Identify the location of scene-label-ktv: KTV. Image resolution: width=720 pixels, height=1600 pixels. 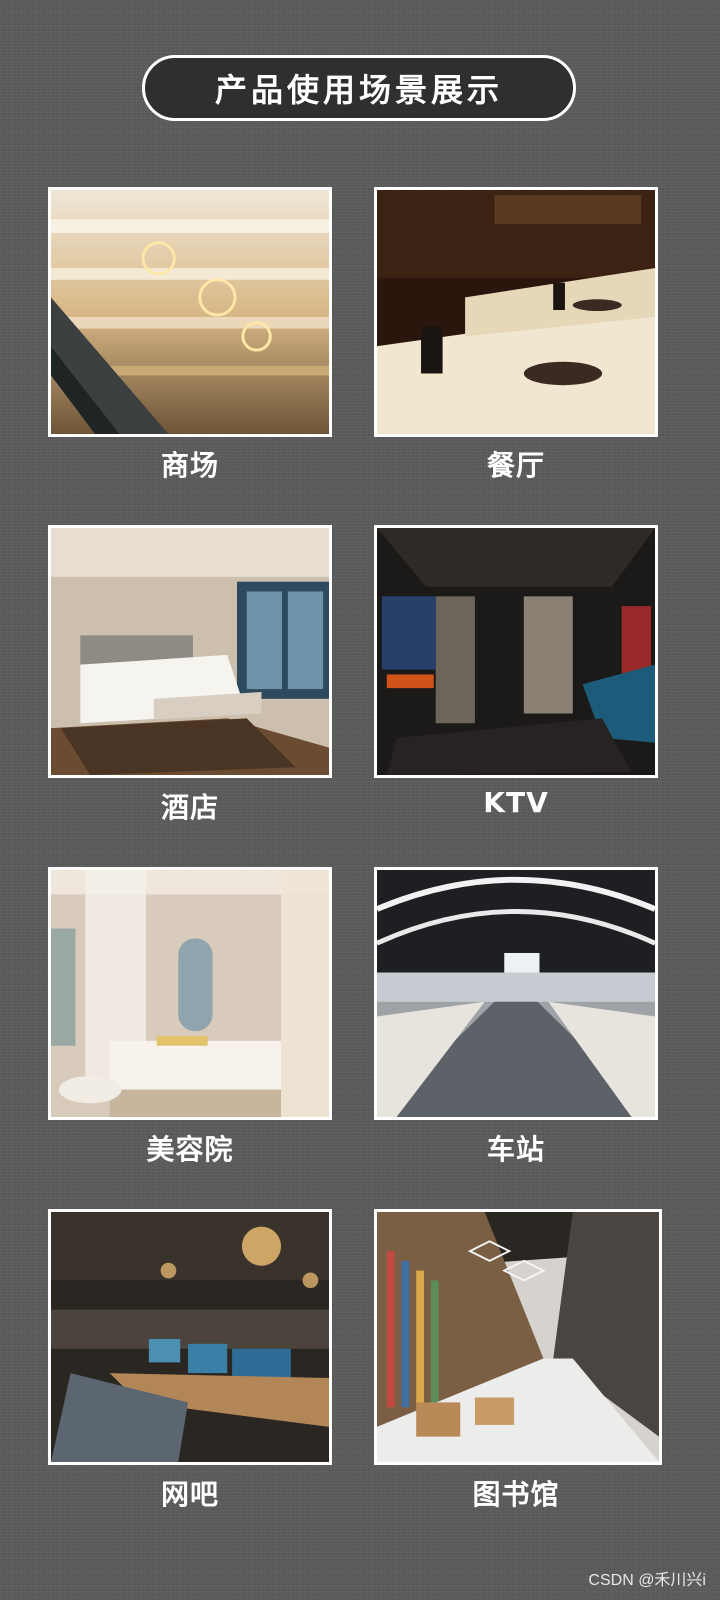
(516, 802).